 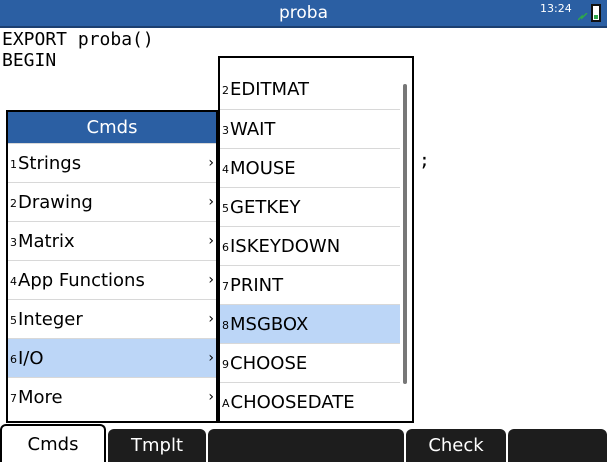 What do you see at coordinates (424, 160) in the screenshot?
I see `code-fragment: ;` at bounding box center [424, 160].